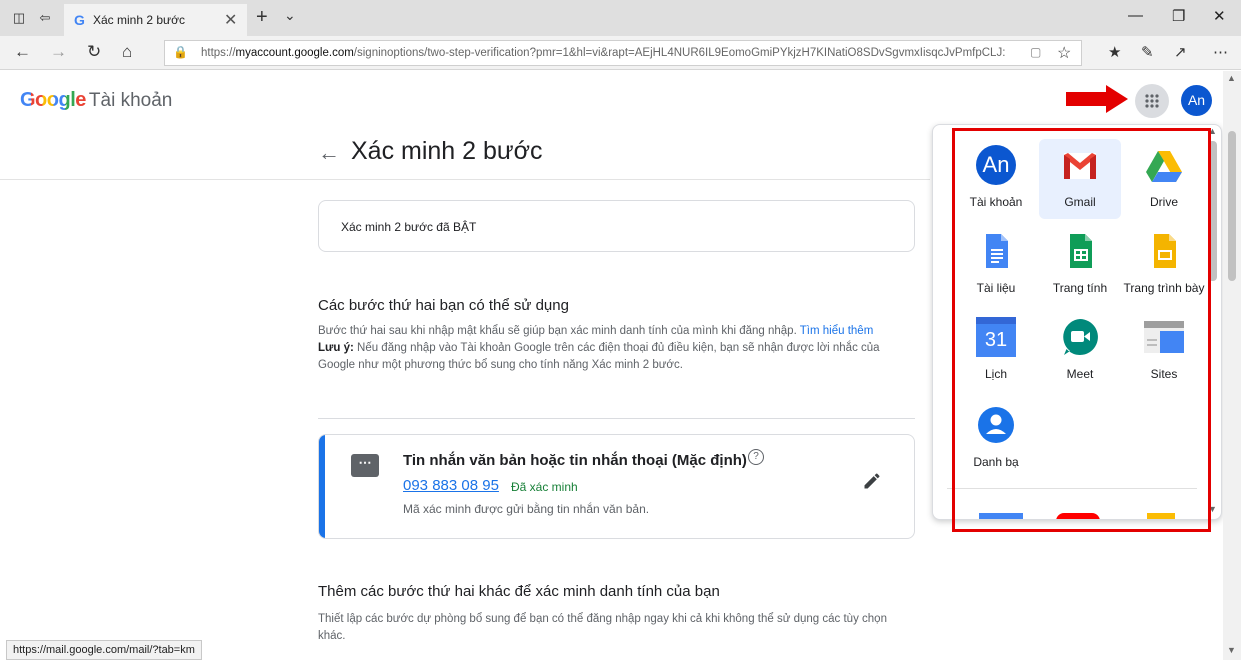  I want to click on hover-link-status-bar: https://mail.google.com/mail/?tab=km, so click(104, 650).